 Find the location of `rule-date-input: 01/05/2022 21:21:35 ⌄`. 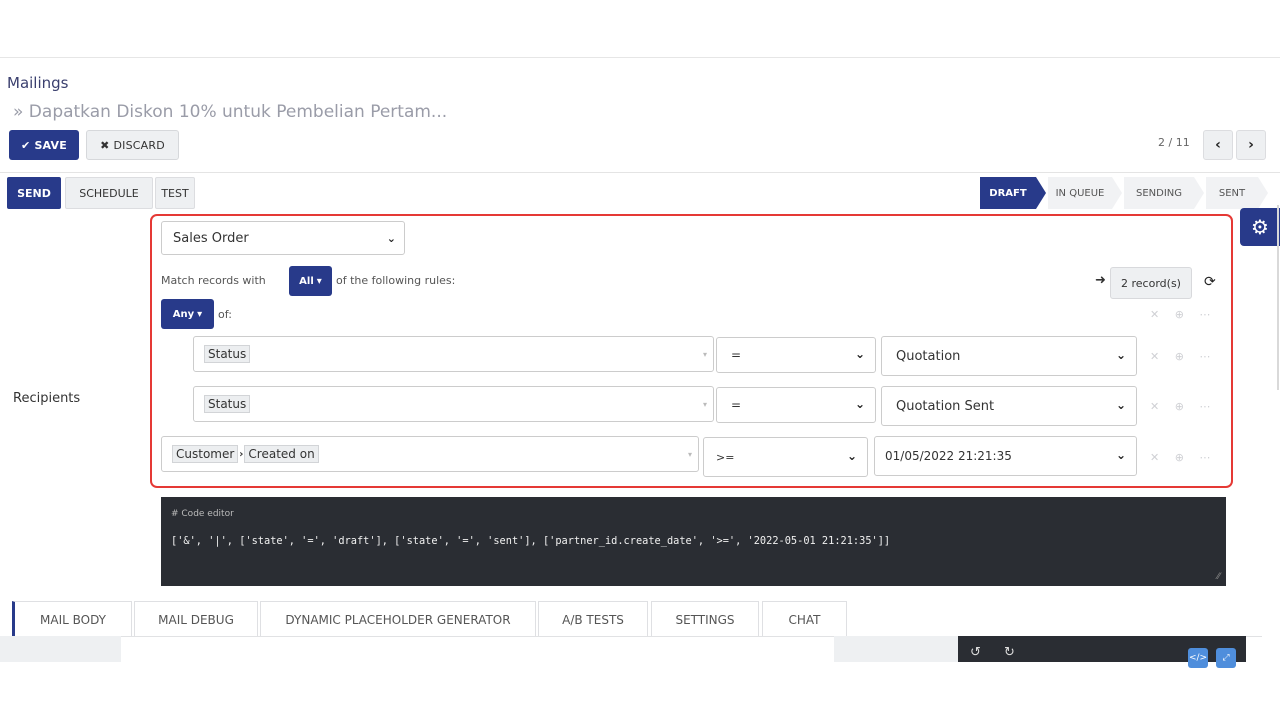

rule-date-input: 01/05/2022 21:21:35 ⌄ is located at coordinates (1005, 456).